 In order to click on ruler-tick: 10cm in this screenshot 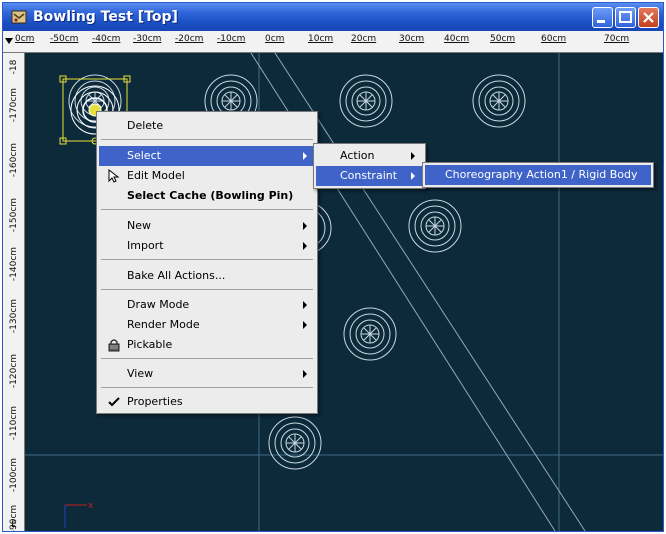, I will do `click(321, 39)`.